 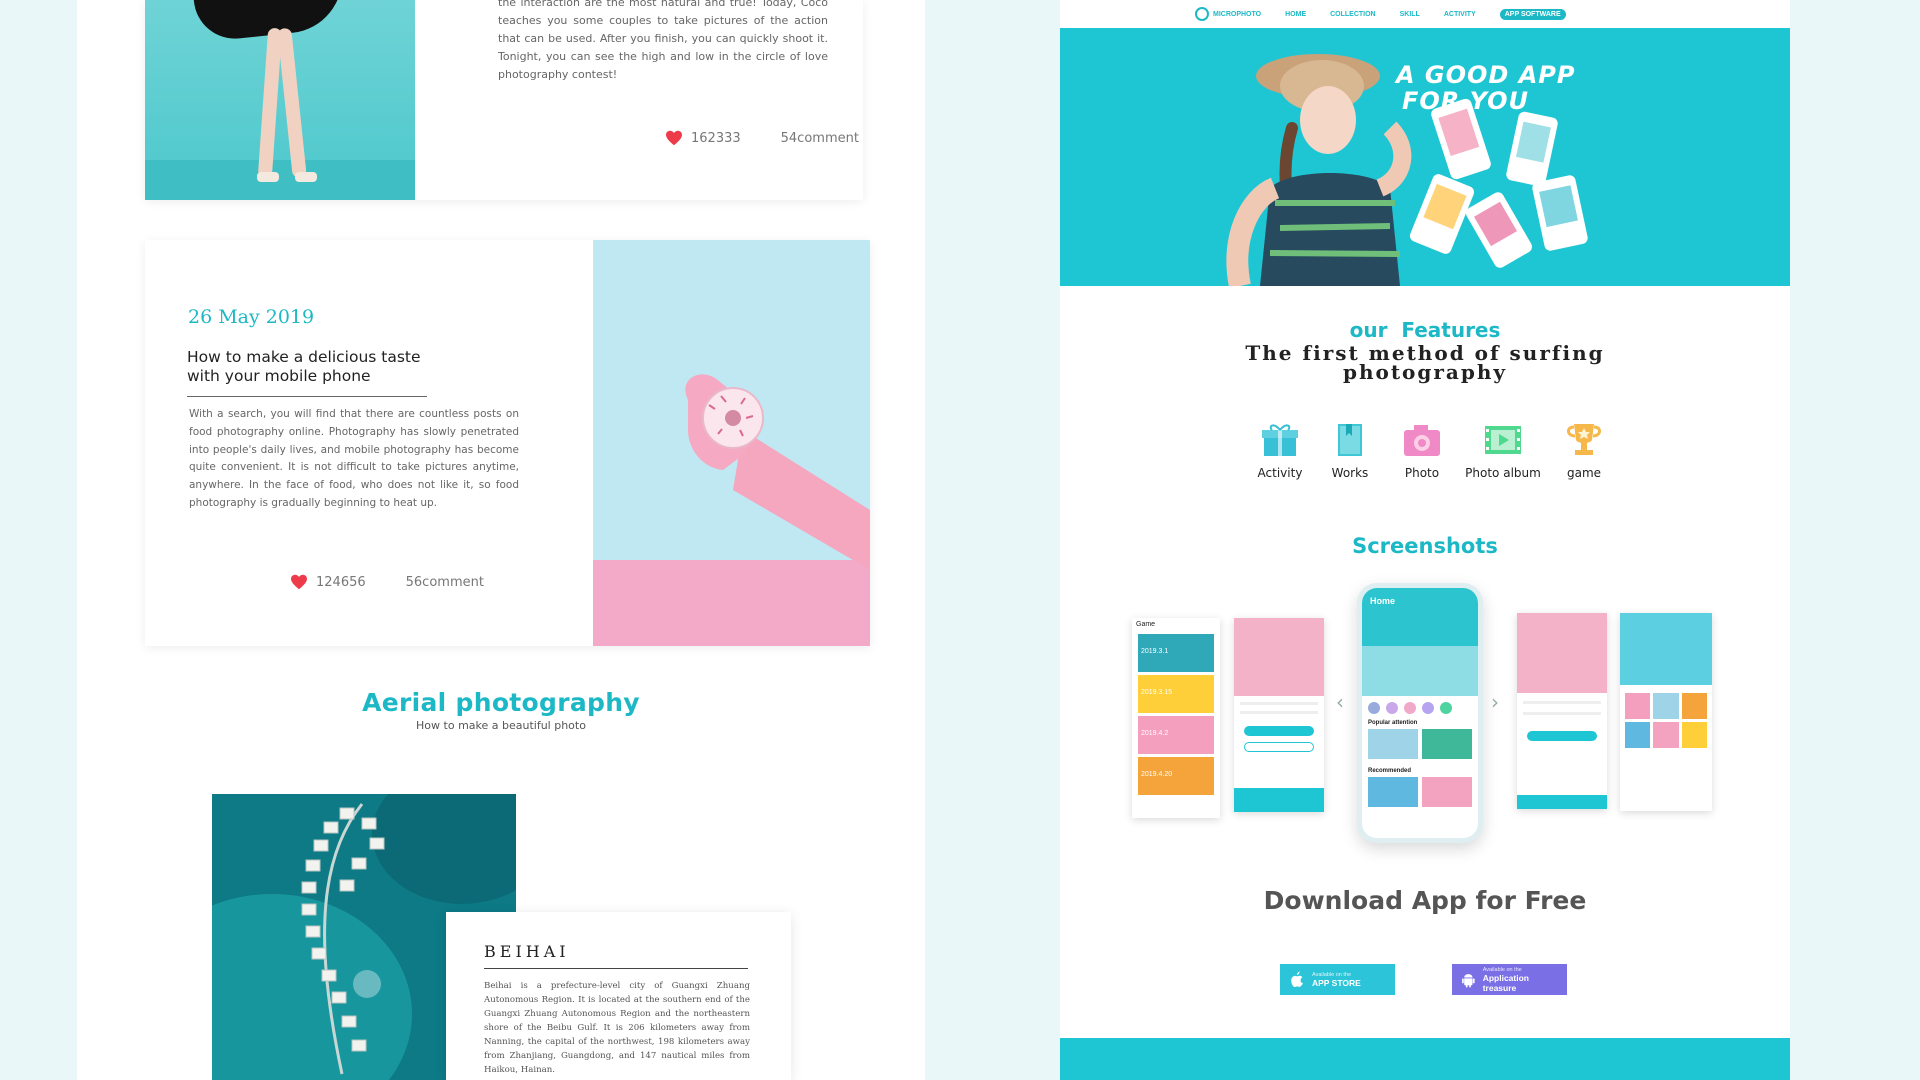 I want to click on section-subtitle: How to make a beautiful photo, so click(x=501, y=725).